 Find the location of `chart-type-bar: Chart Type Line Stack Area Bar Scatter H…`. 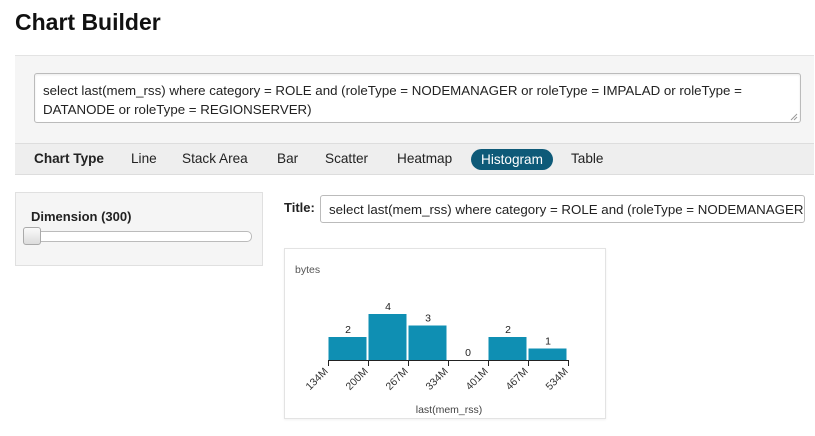

chart-type-bar: Chart Type Line Stack Area Bar Scatter H… is located at coordinates (414, 159).